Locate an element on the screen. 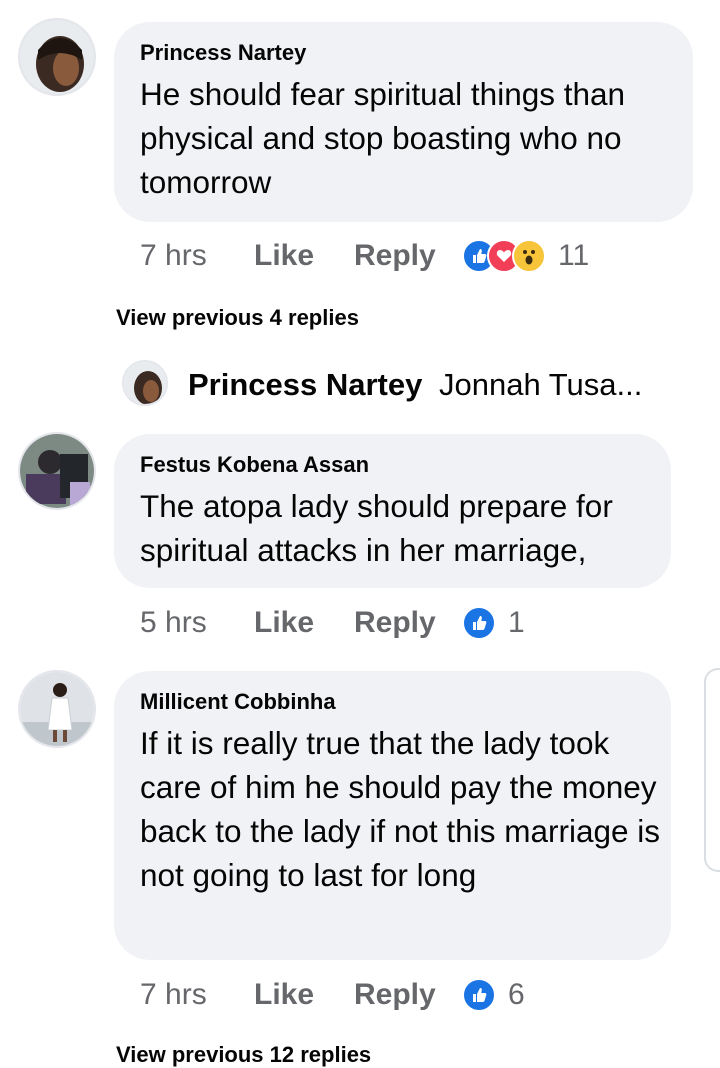 Image resolution: width=720 pixels, height=1068 pixels. comment-actions: 7 hrs Like Reply 6 is located at coordinates (332, 995).